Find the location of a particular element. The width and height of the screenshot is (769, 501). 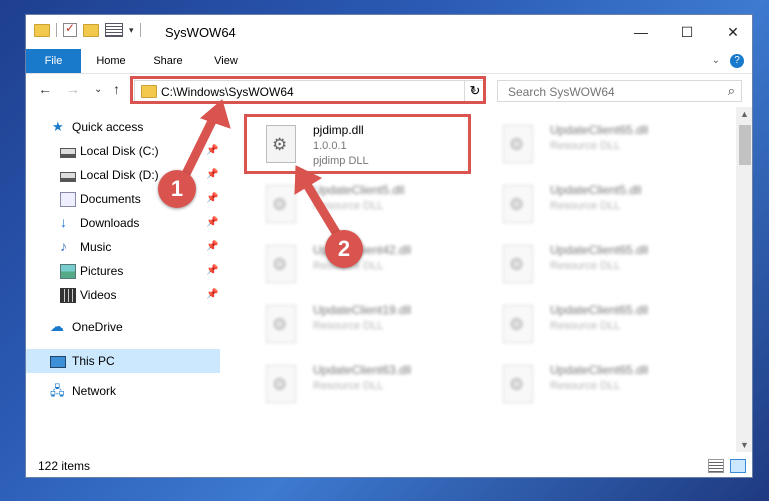

annotation-arrows is located at coordinates (260, 169).